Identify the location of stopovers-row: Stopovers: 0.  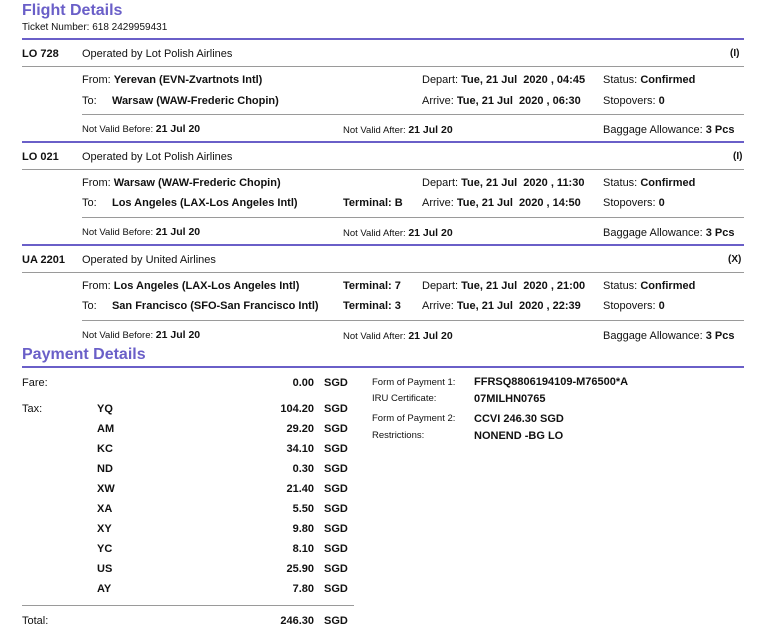
(634, 101).